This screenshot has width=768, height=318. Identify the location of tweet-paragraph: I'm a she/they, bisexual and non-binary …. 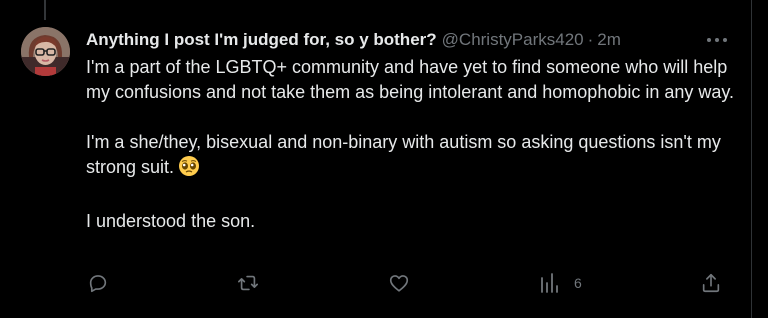
(411, 157).